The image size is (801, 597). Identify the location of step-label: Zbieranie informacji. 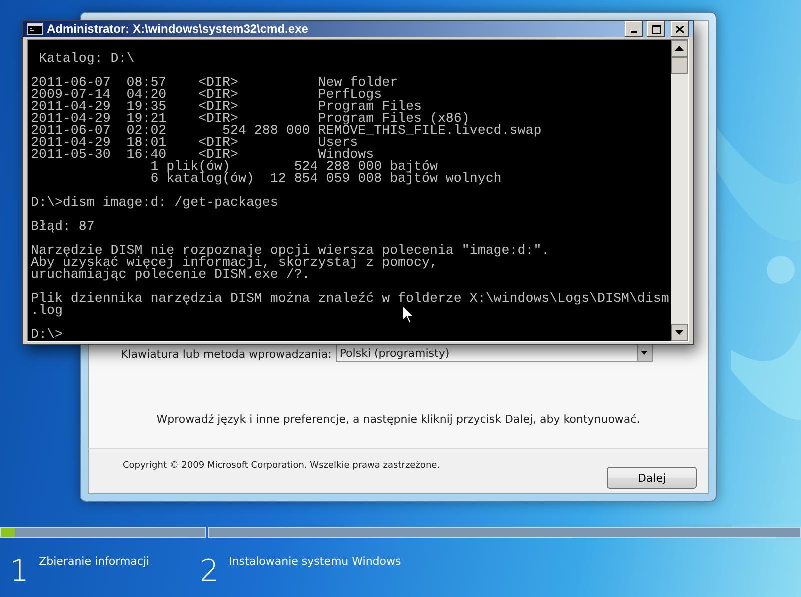
(94, 562).